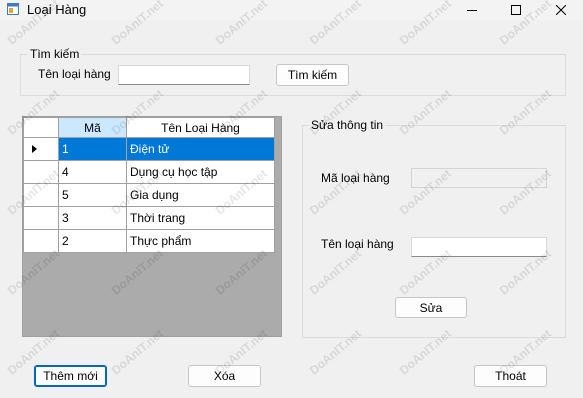 The width and height of the screenshot is (583, 398). I want to click on column-header-id: Mã, so click(92, 127).